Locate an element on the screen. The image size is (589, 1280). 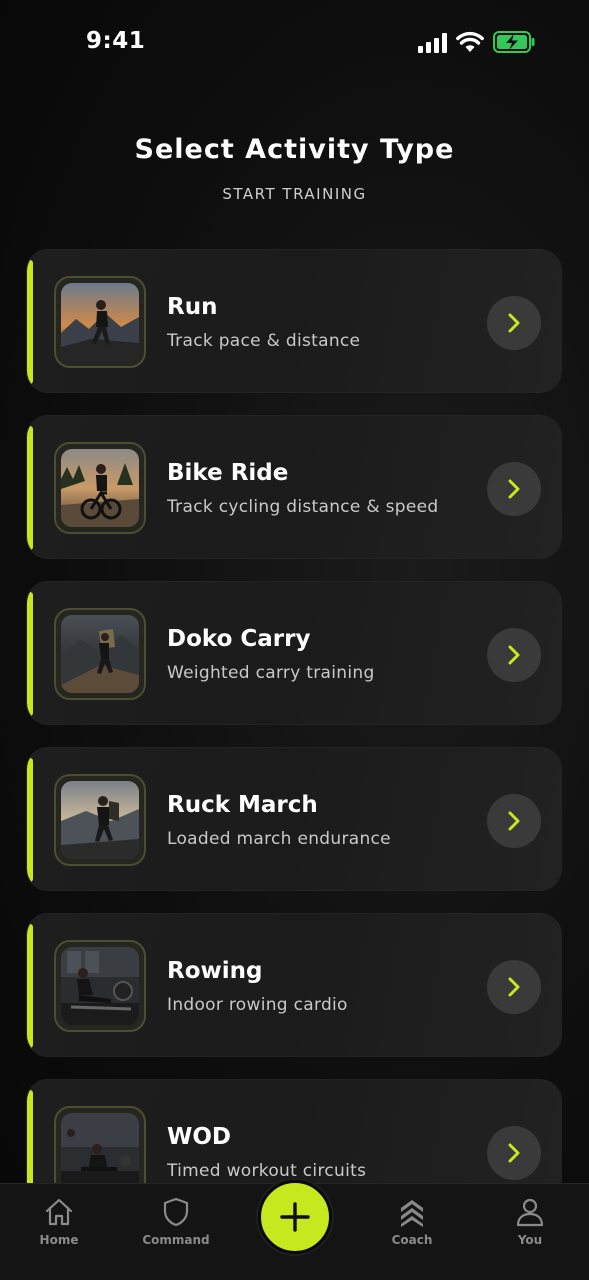
doko-carry-thumbnail is located at coordinates (100, 654).